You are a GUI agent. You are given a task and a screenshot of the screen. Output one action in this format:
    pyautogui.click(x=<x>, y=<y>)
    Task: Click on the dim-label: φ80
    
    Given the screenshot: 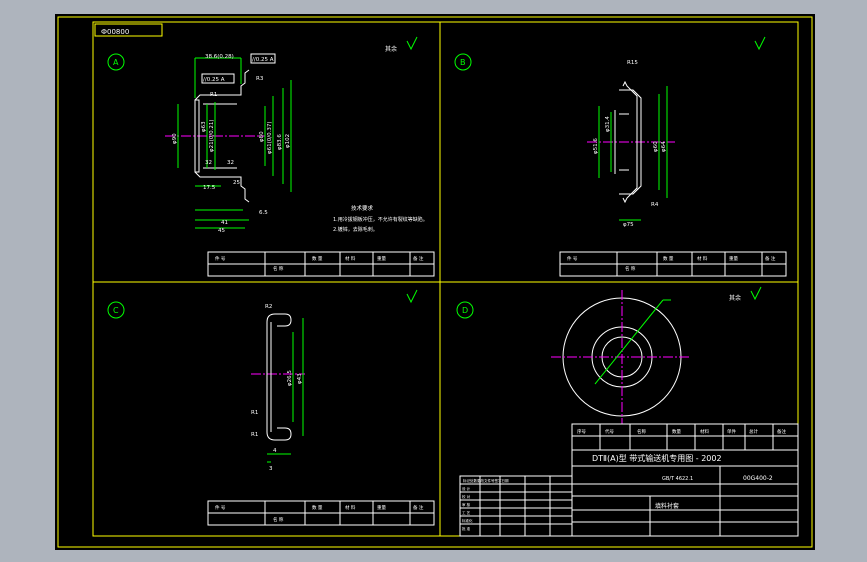 What is the action you would take?
    pyautogui.click(x=262, y=136)
    